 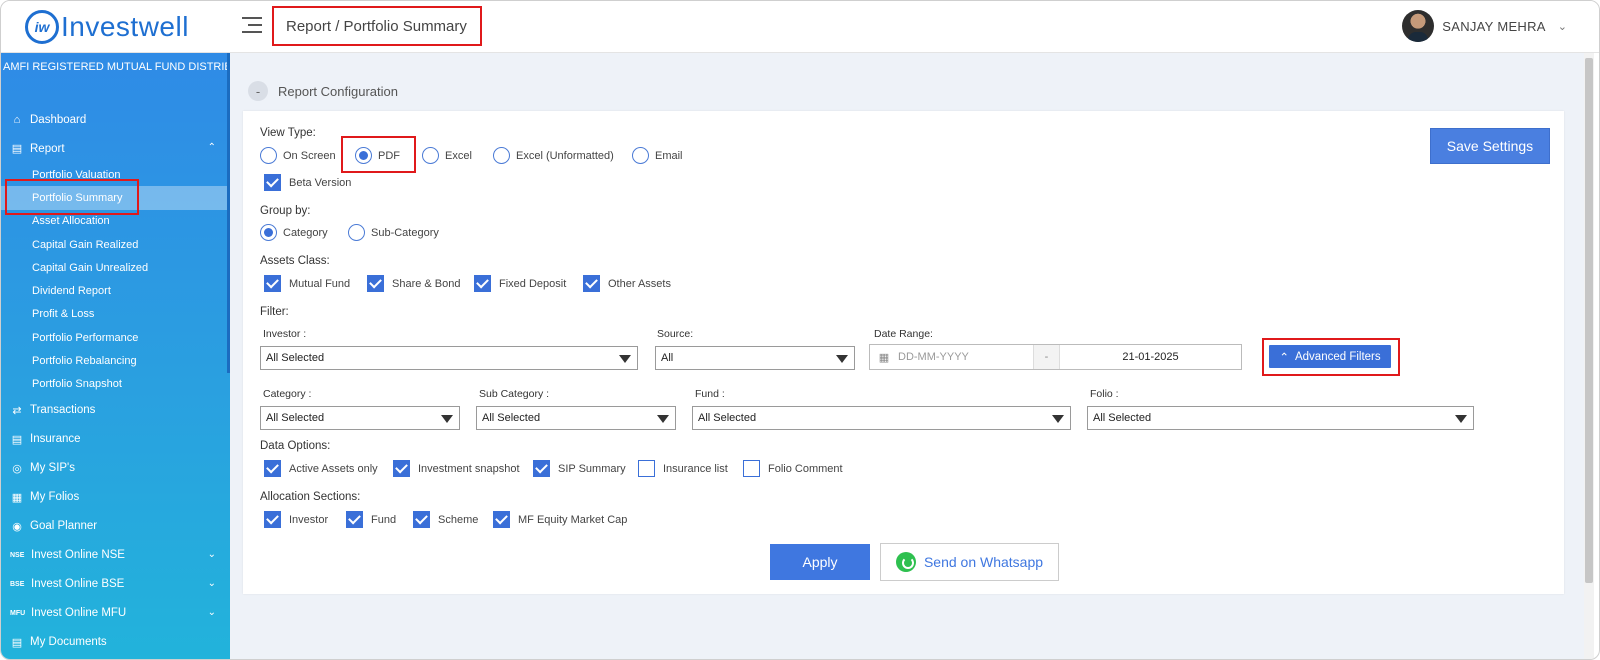 What do you see at coordinates (458, 155) in the screenshot?
I see `option-label: Excel` at bounding box center [458, 155].